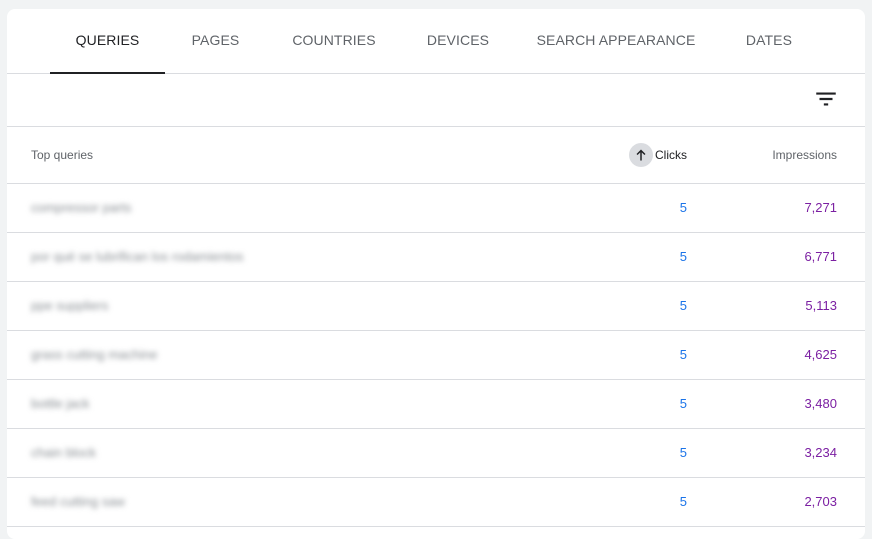 This screenshot has height=539, width=872. Describe the element at coordinates (436, 502) in the screenshot. I see `table-row: feed cutting saw 5 2,703` at that location.